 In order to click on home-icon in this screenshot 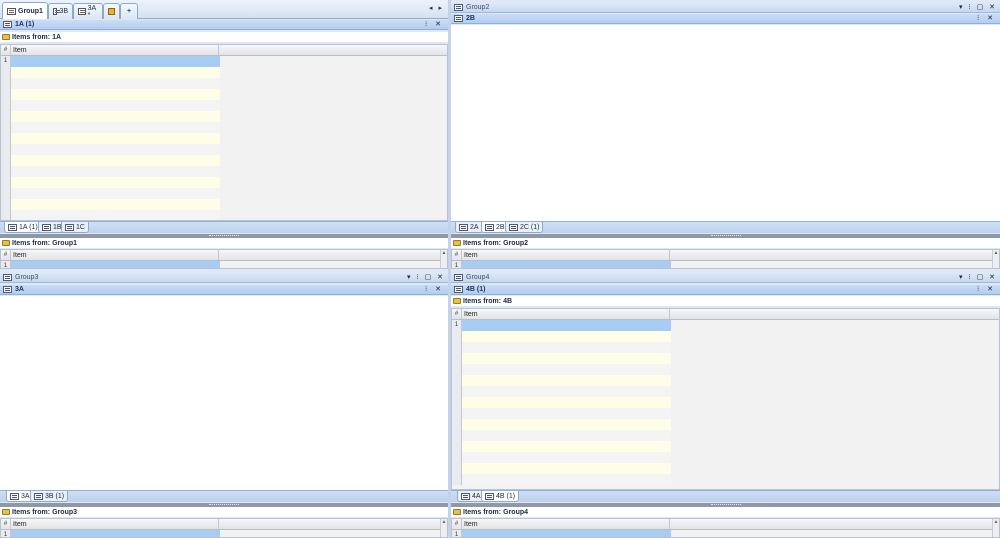, I will do `click(111, 11)`.